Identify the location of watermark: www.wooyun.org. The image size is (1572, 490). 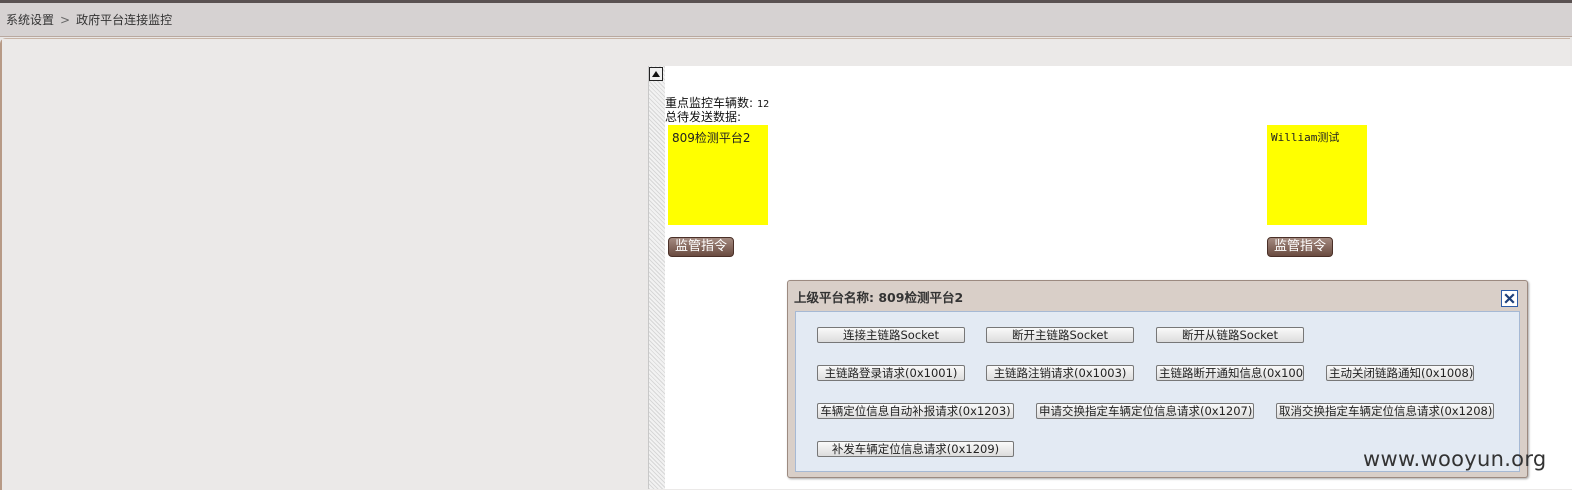
(1455, 459).